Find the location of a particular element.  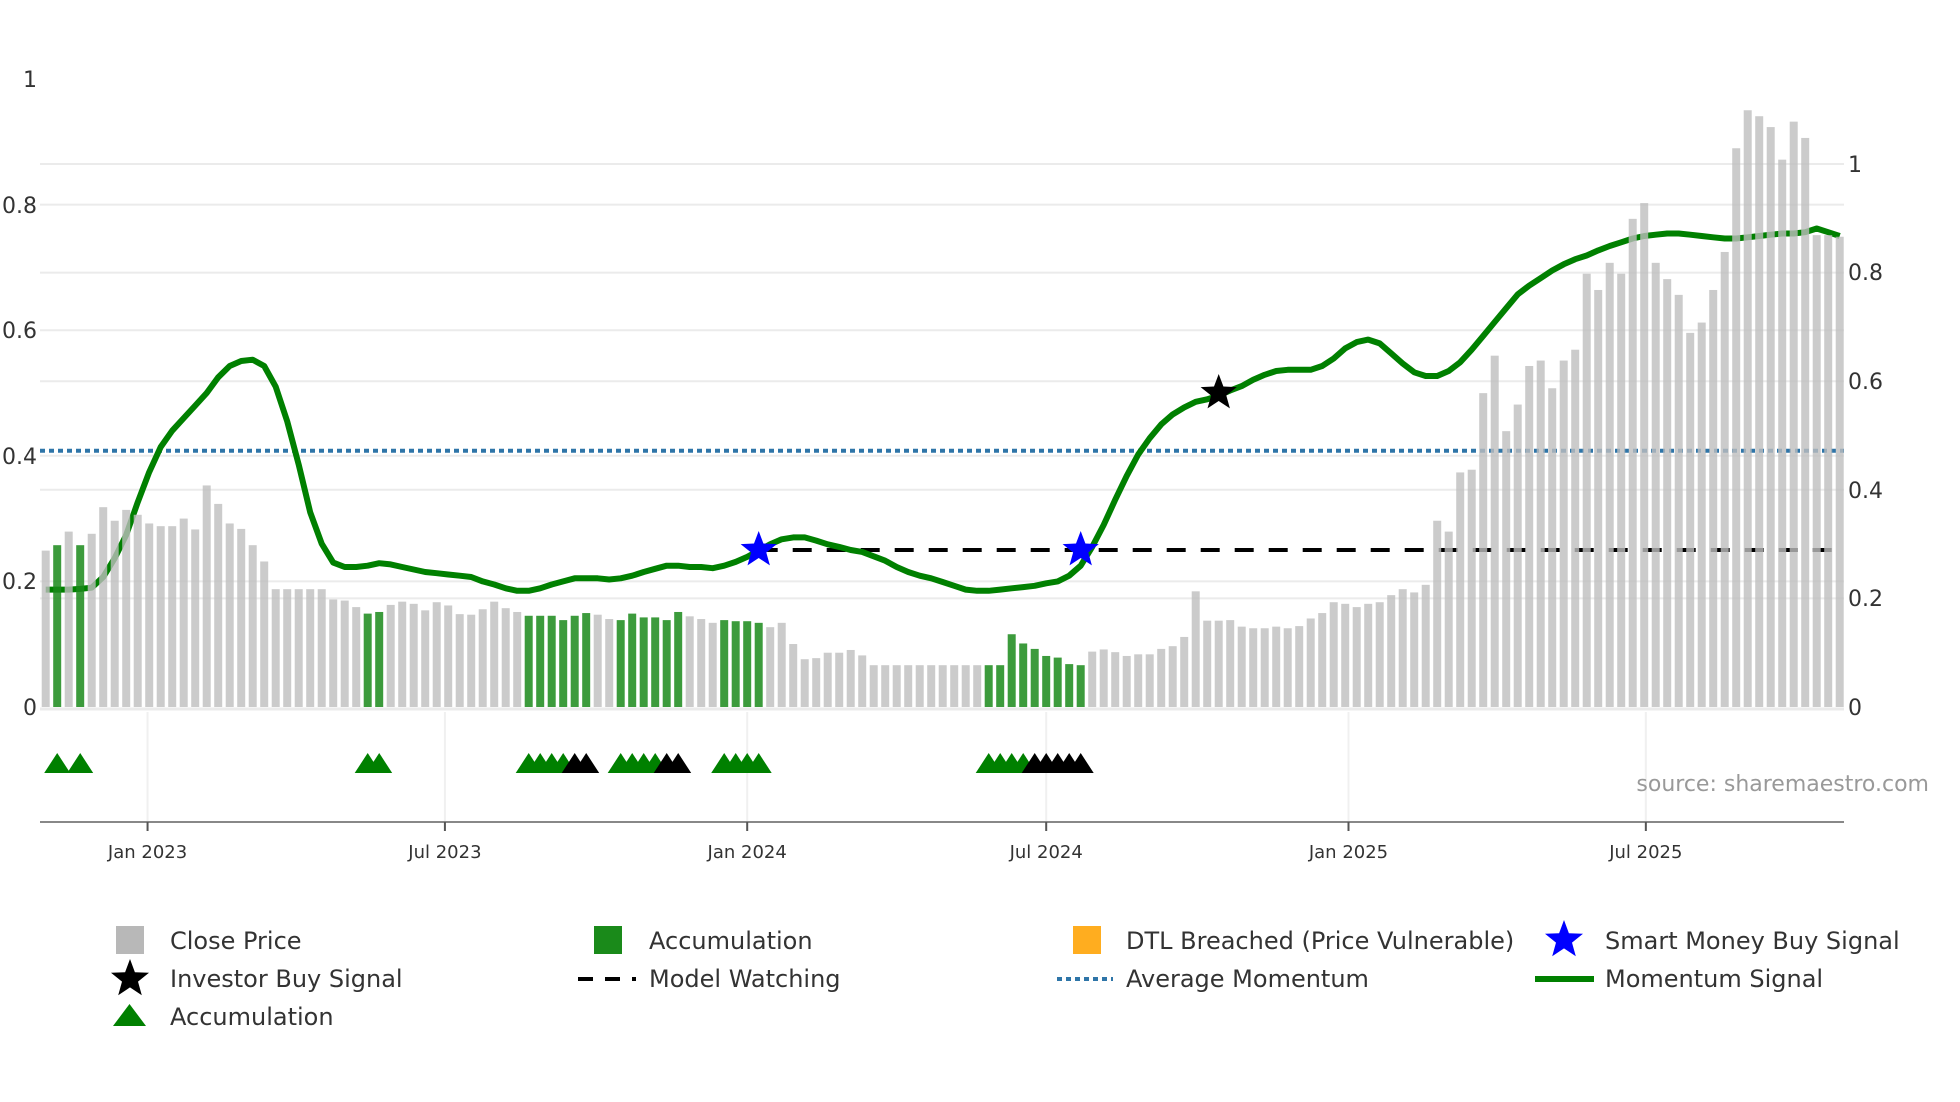

investor-buy-star is located at coordinates (1218, 391).